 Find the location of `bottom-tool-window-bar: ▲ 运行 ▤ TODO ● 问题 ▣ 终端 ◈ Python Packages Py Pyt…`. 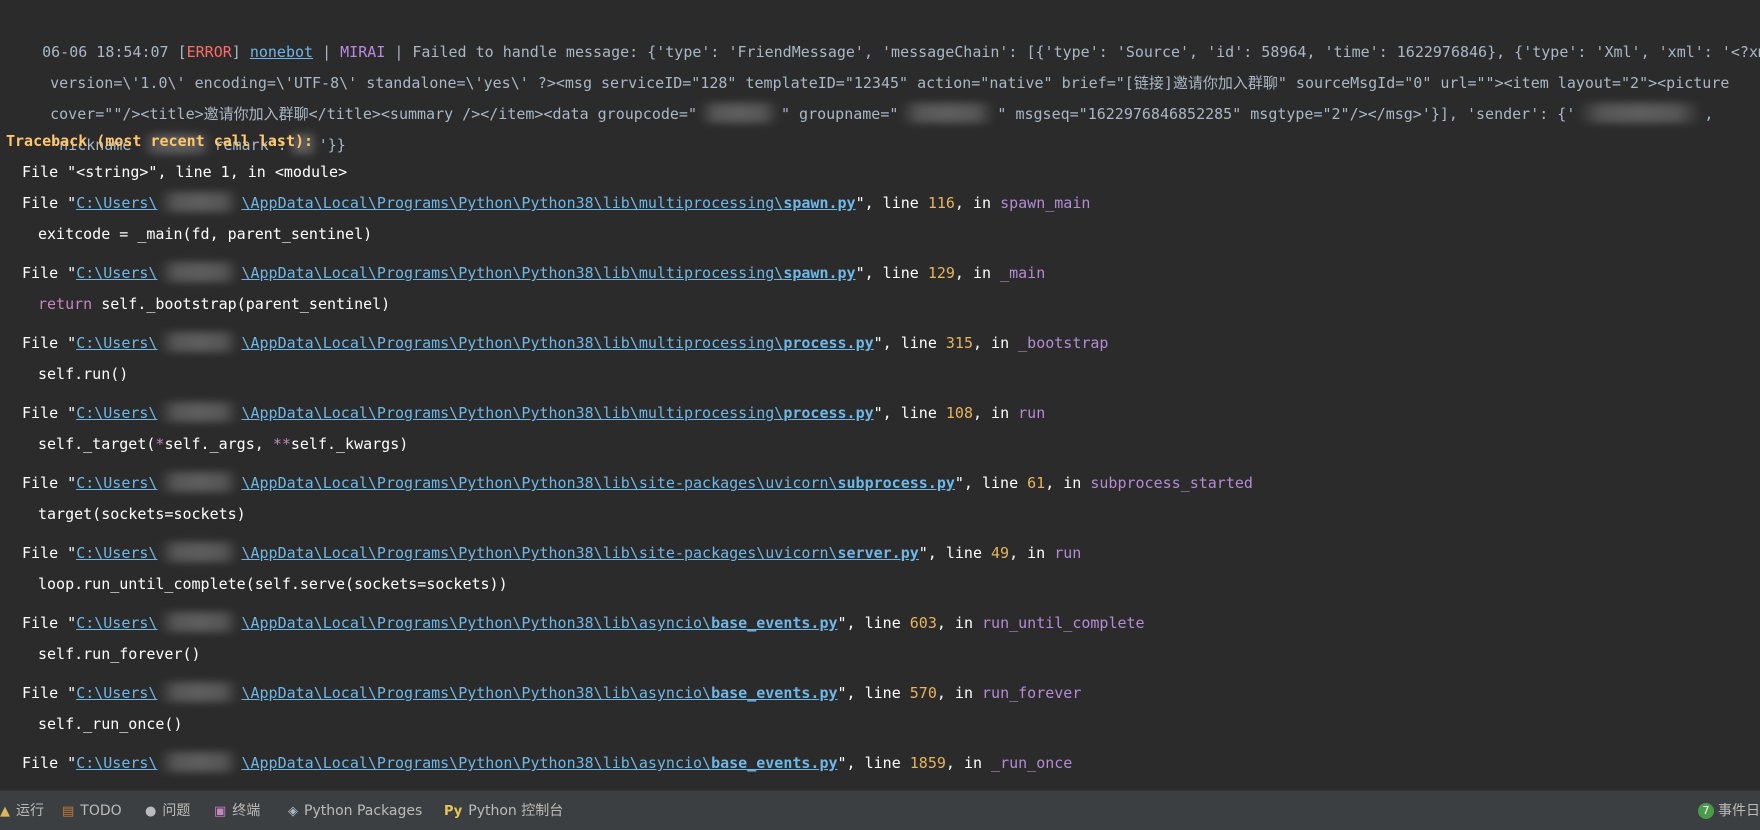

bottom-tool-window-bar: ▲ 运行 ▤ TODO ● 问题 ▣ 终端 ◈ Python Packages Py Pyt… is located at coordinates (880, 810).